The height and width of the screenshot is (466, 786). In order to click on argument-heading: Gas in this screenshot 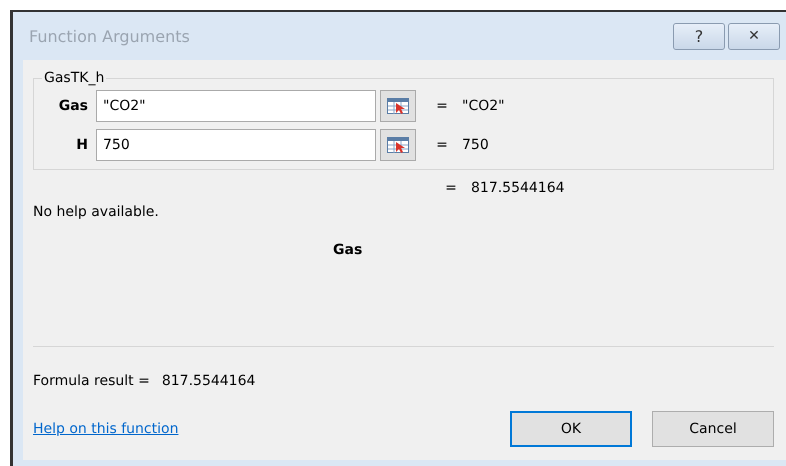, I will do `click(348, 250)`.